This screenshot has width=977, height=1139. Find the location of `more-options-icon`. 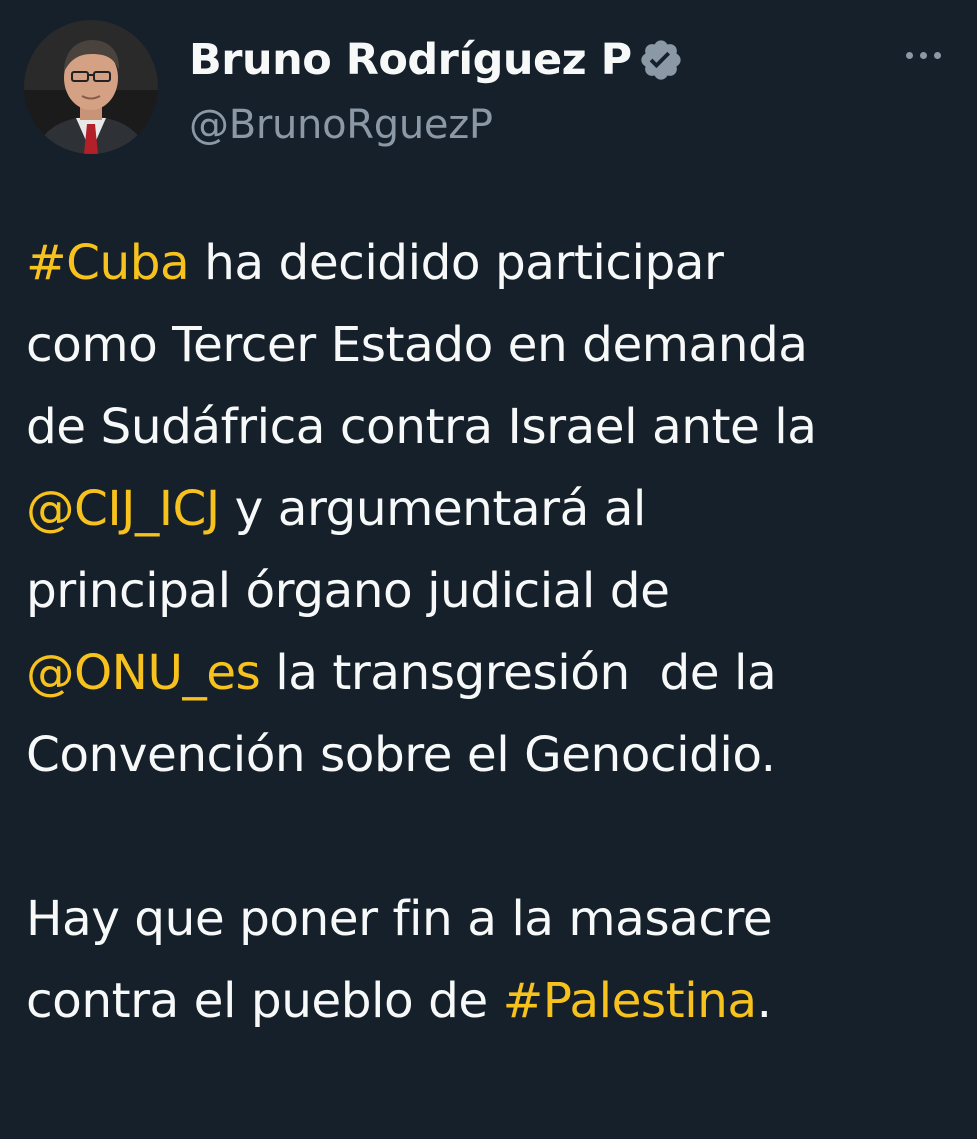

more-options-icon is located at coordinates (930, 55).